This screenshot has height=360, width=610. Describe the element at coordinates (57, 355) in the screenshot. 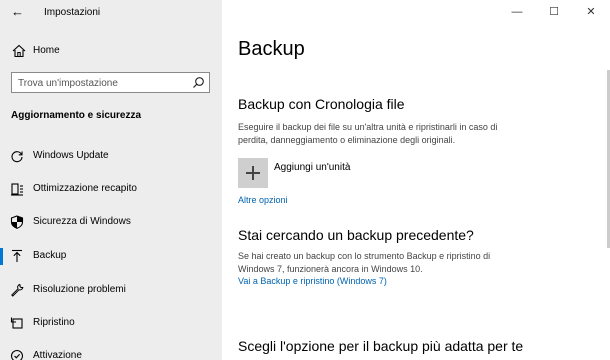

I see `sidebar-item-label: Attivazione` at that location.